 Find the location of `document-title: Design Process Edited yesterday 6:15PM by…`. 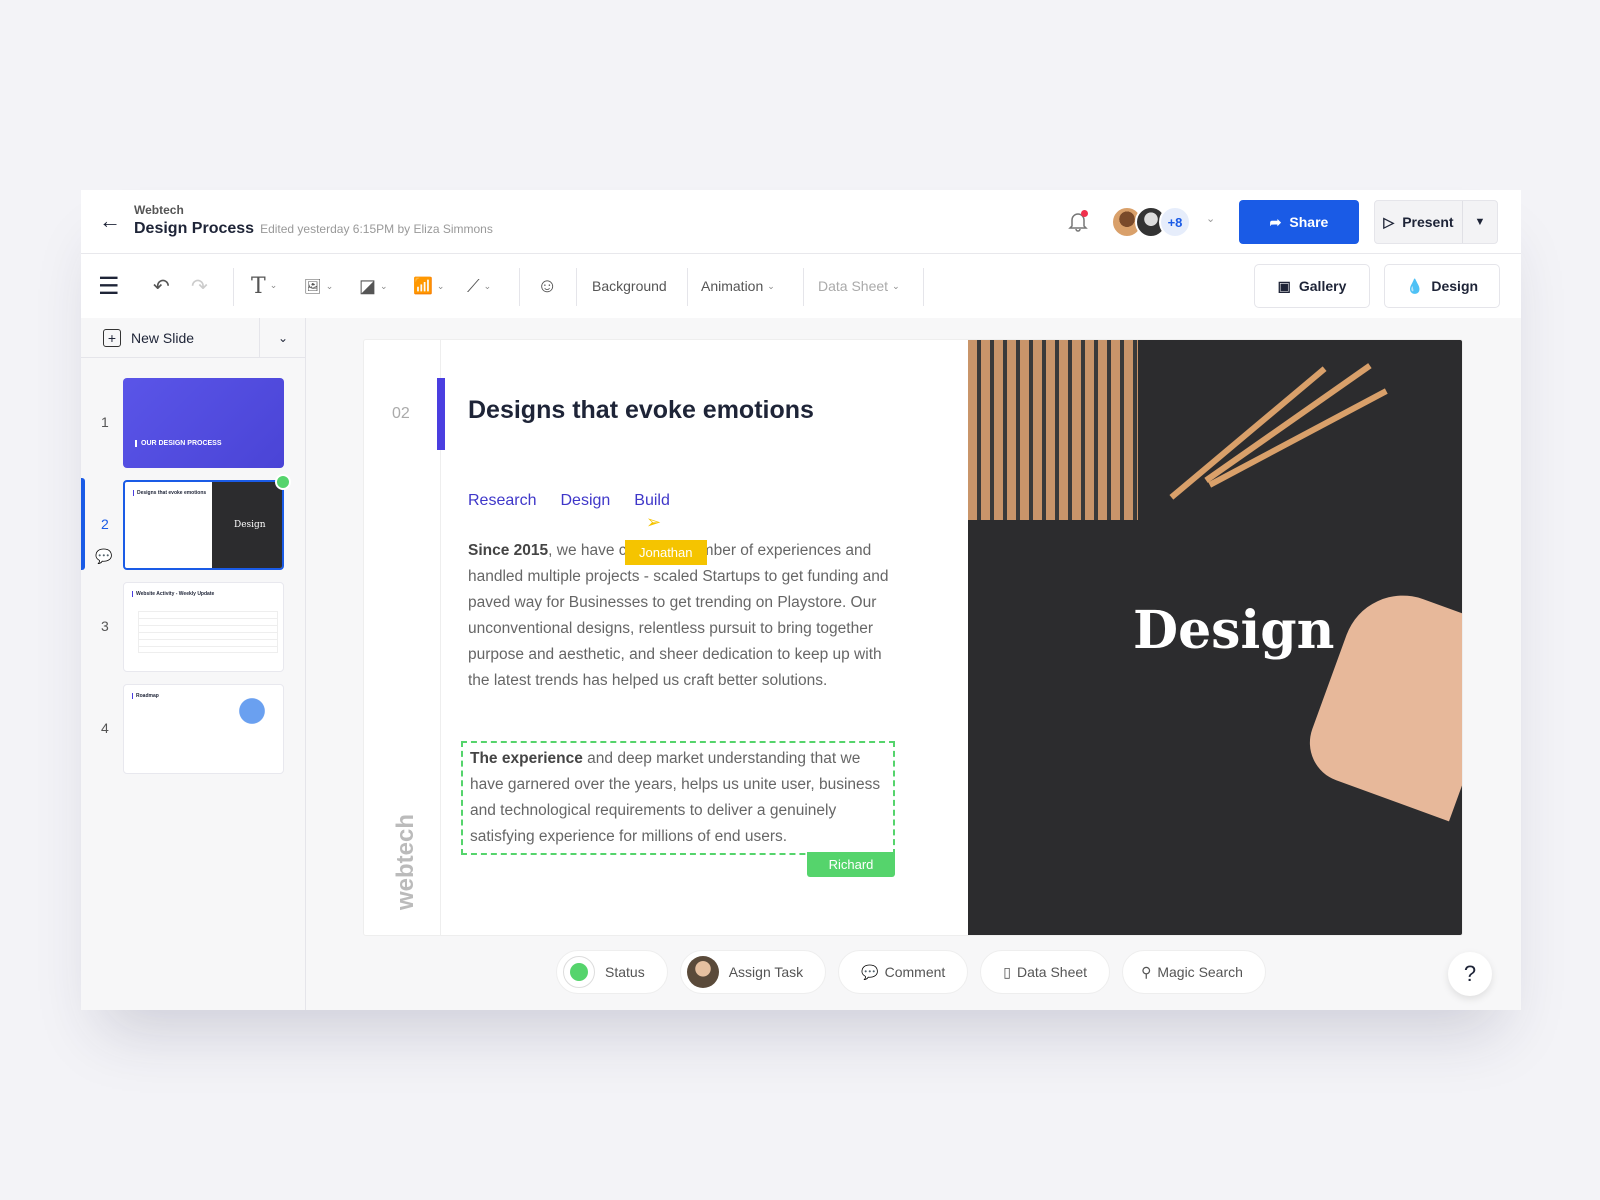

document-title: Design Process Edited yesterday 6:15PM by… is located at coordinates (313, 229).